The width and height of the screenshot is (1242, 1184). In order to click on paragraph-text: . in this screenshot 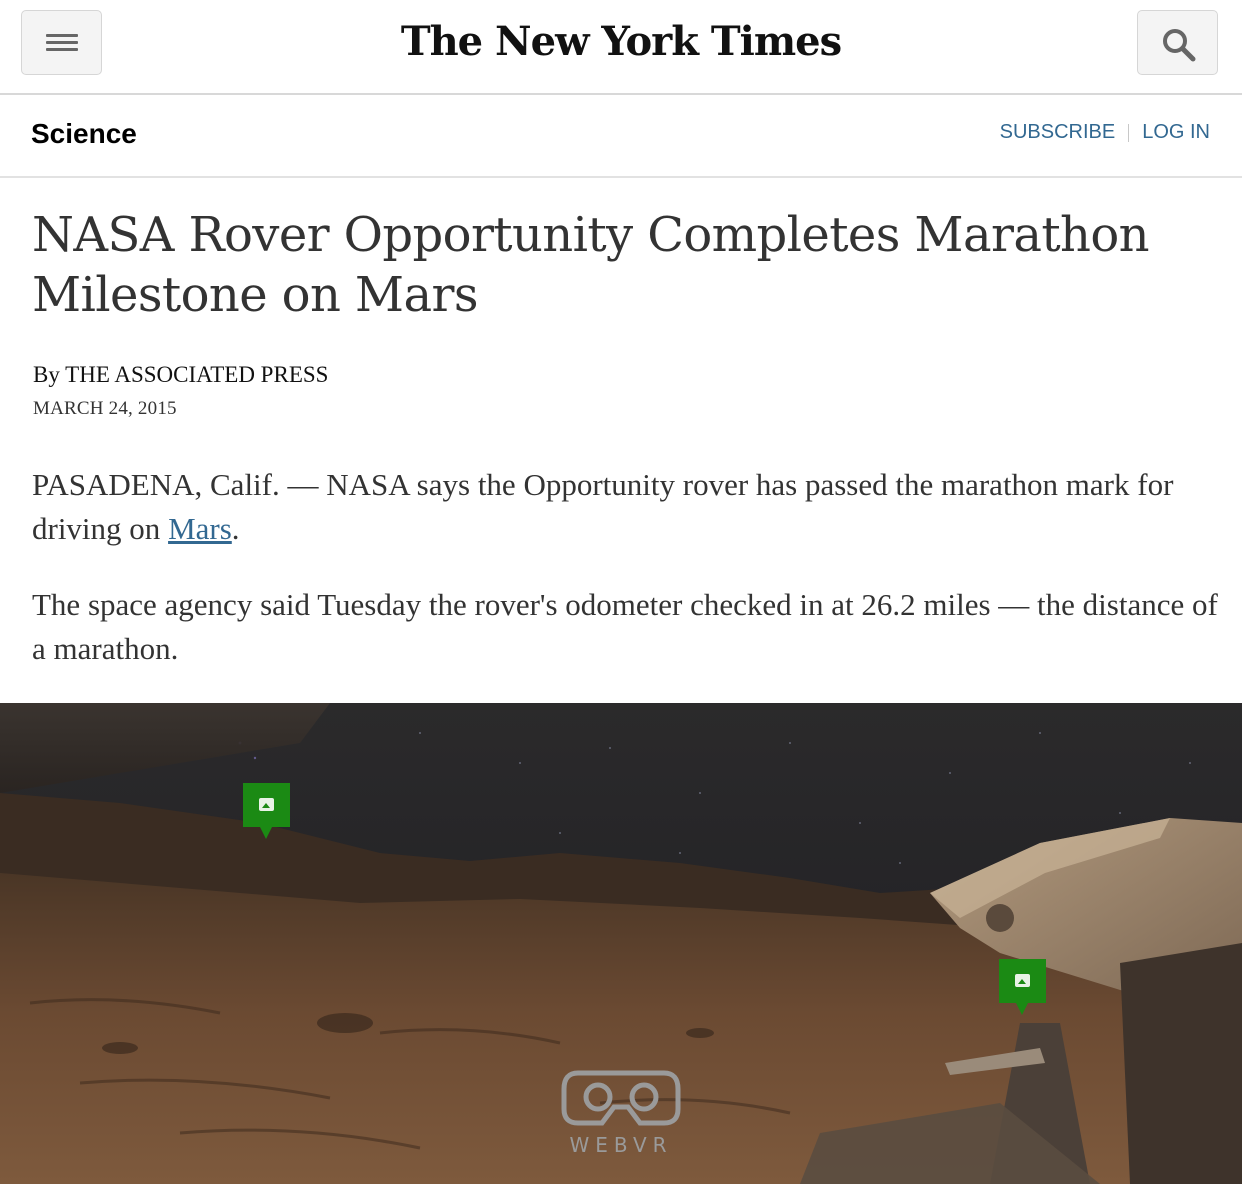, I will do `click(235, 528)`.